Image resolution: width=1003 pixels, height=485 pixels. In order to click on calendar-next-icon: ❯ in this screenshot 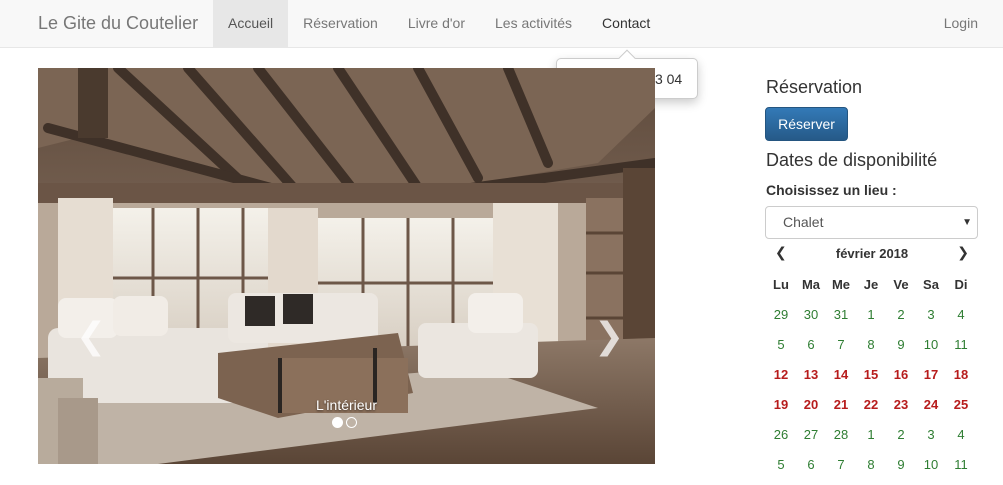, I will do `click(963, 252)`.